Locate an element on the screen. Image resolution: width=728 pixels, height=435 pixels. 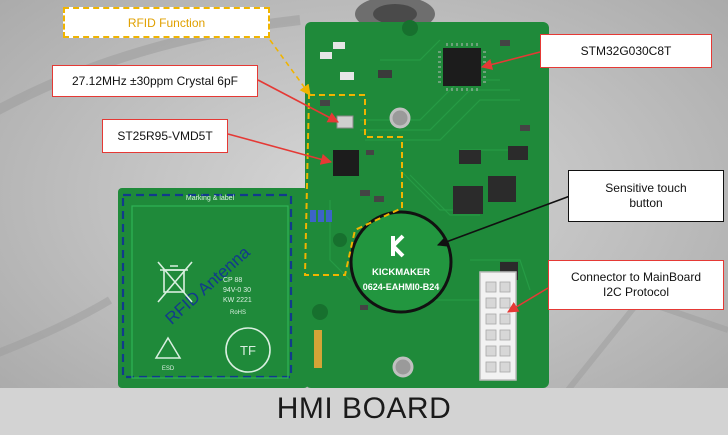
test-pads is located at coordinates (318, 349).